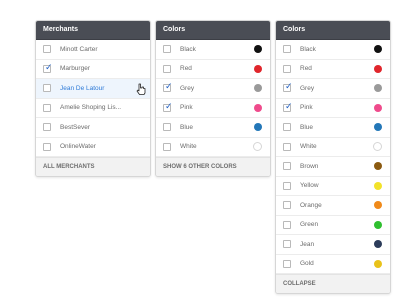  What do you see at coordinates (82, 88) in the screenshot?
I see `item-label: Jean De Latour` at bounding box center [82, 88].